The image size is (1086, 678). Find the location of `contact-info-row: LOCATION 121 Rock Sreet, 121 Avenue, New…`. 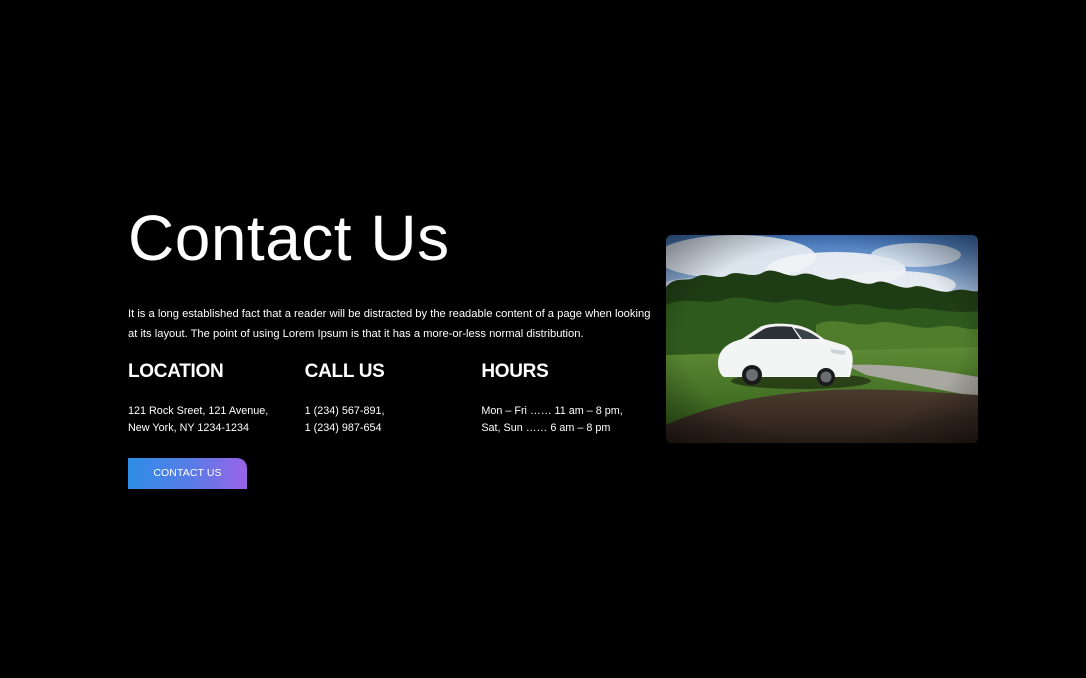

contact-info-row: LOCATION 121 Rock Sreet, 121 Avenue, New… is located at coordinates (393, 398).